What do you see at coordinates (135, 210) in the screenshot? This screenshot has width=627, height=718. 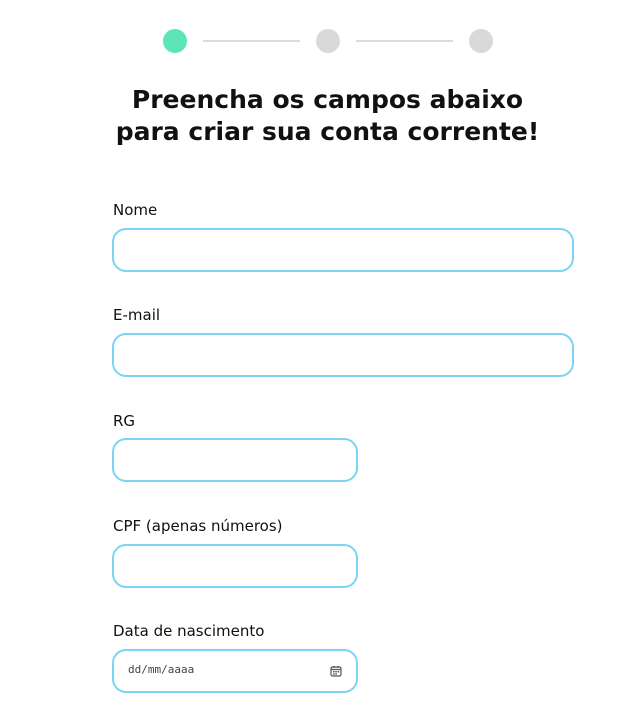 I see `nome-label: Nome` at bounding box center [135, 210].